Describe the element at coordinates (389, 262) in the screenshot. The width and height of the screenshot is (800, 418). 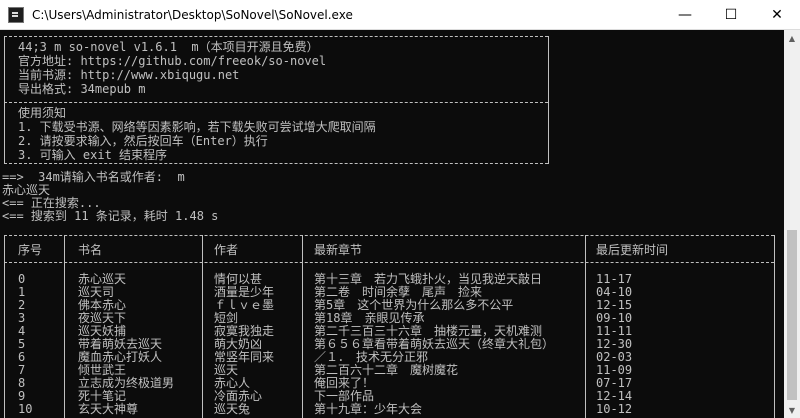
I see `table-header-divider` at that location.